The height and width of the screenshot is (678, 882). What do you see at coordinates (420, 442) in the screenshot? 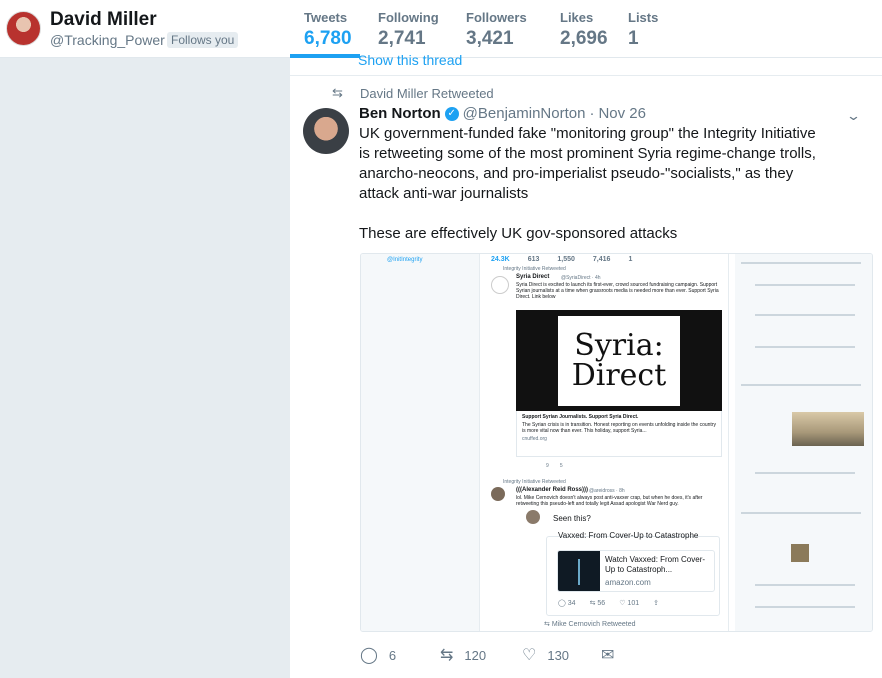
I see `media-left-panel` at bounding box center [420, 442].